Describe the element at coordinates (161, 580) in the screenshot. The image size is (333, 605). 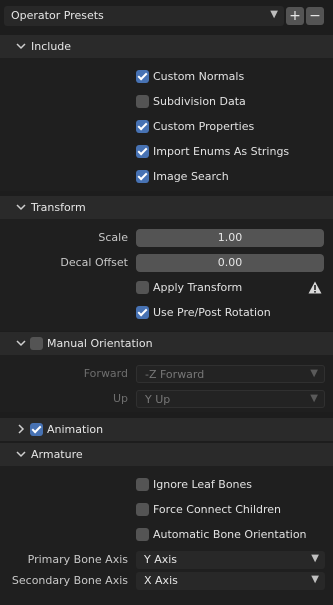
I see `secondary-bone-axis-value: X Axis` at that location.